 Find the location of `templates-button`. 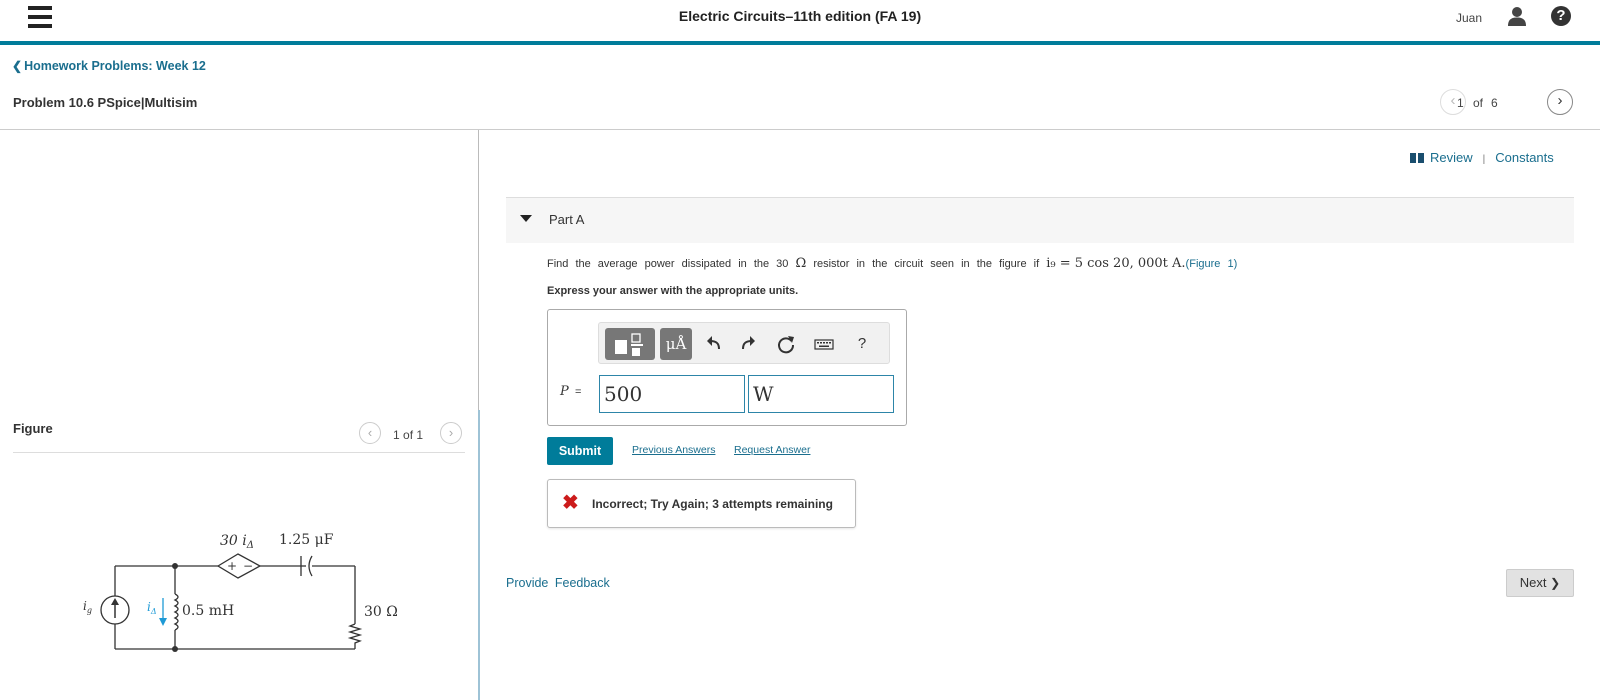

templates-button is located at coordinates (630, 344).